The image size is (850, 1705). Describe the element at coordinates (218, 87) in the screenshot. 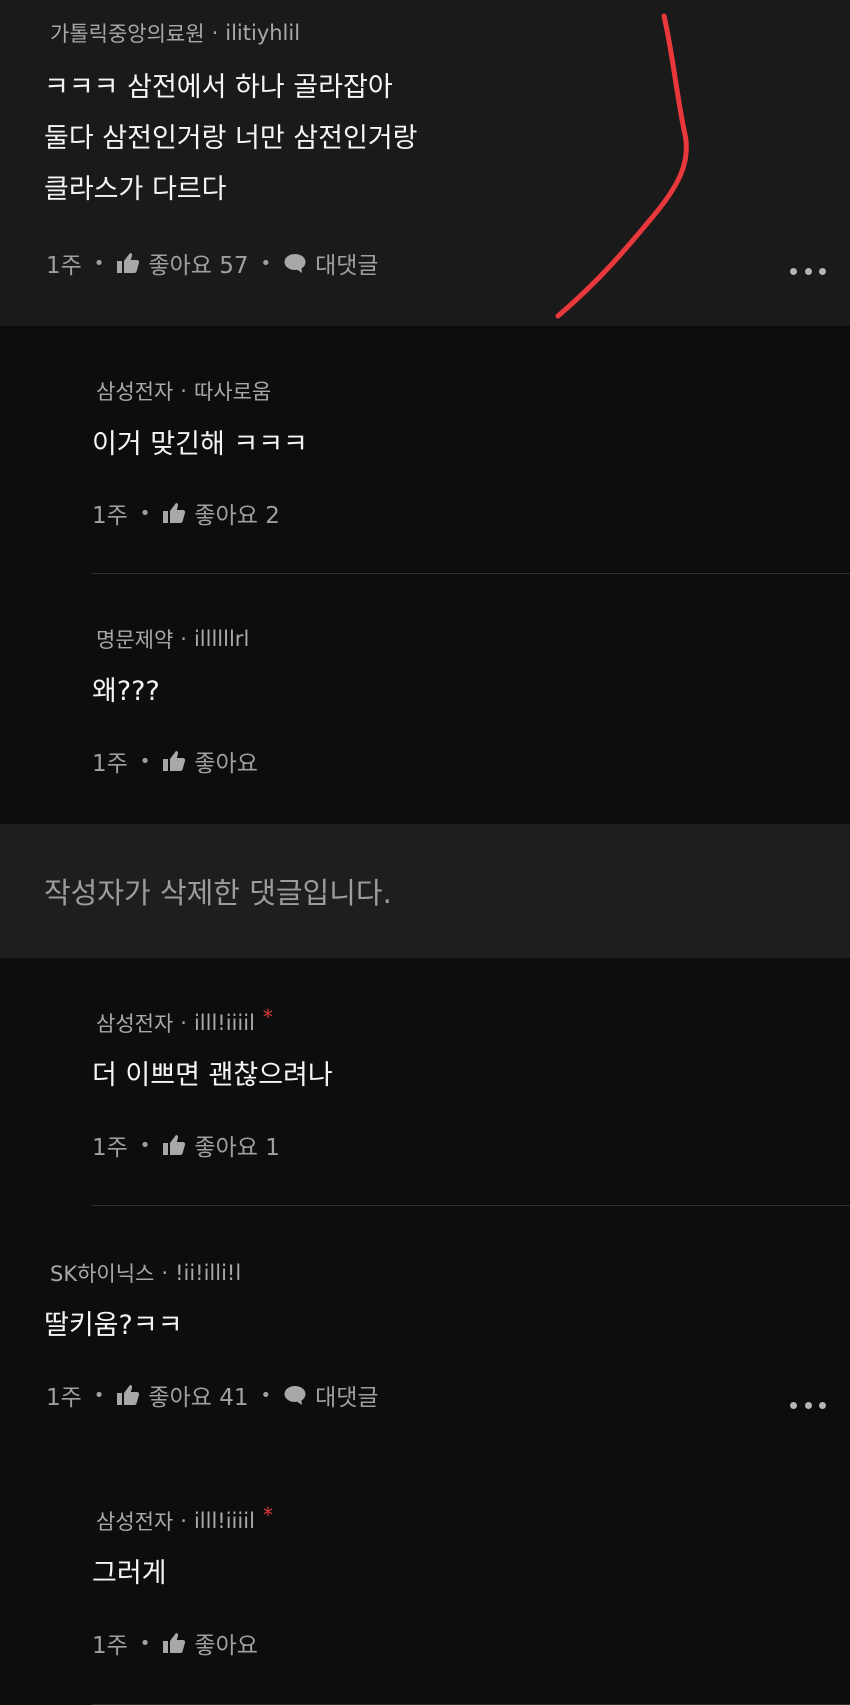

I see `comment-line: ㅋㅋㅋ 삼전에서 하나 골라잡아` at that location.